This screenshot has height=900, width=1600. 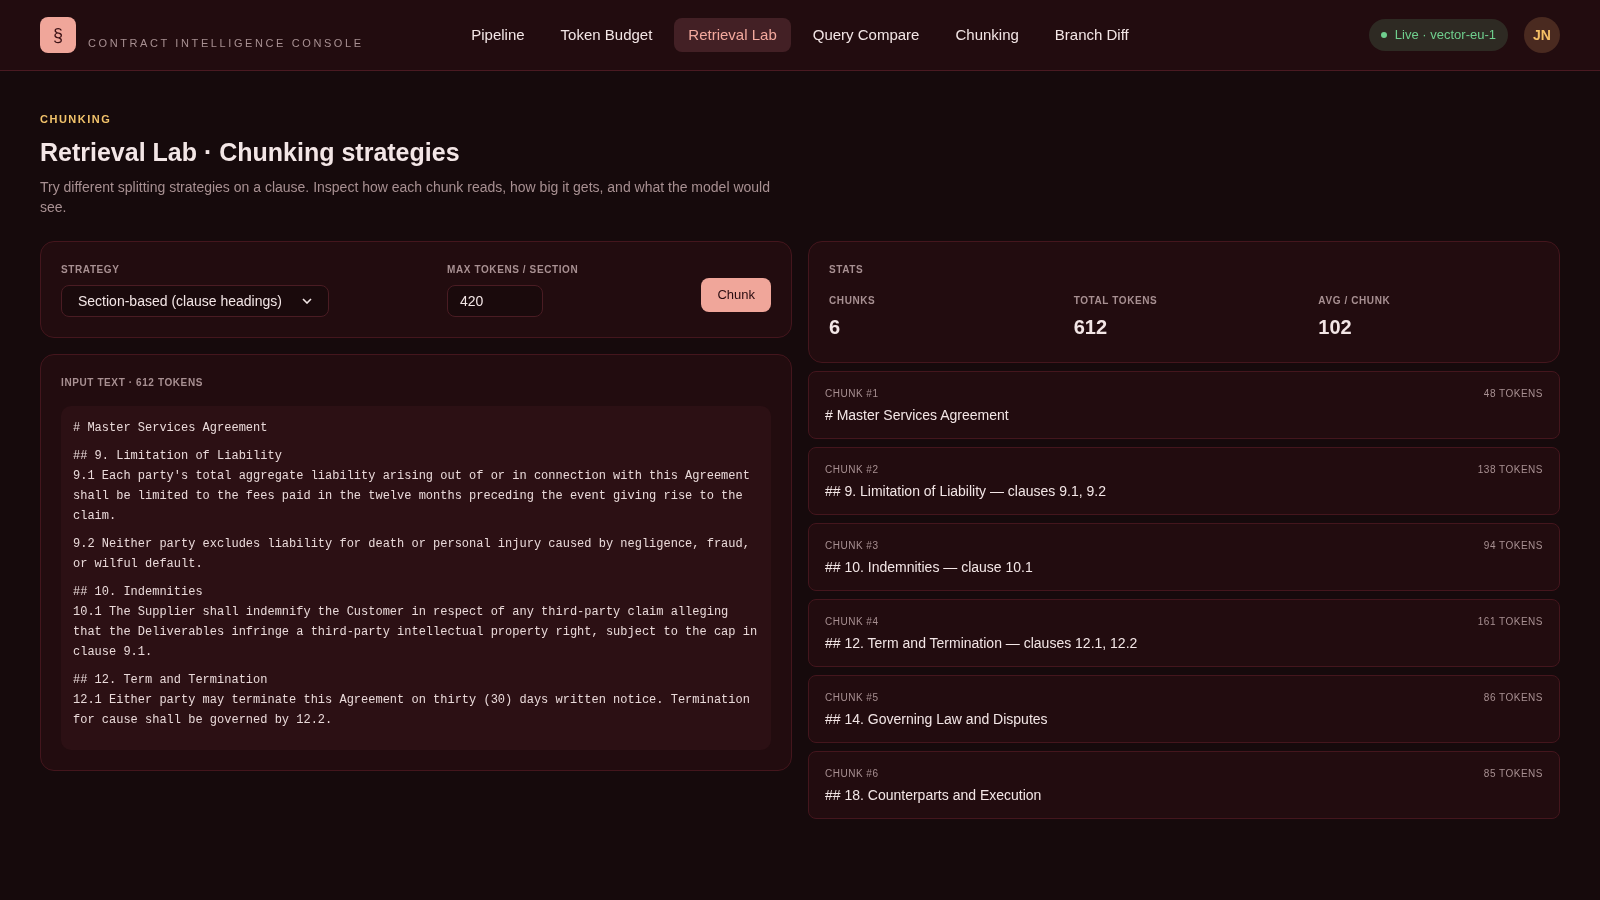 I want to click on chunk-card: CHUNK #2 138 TOKENS ## 9. Limitation of Liability — clauses 9.1, 9.2, so click(x=1184, y=481).